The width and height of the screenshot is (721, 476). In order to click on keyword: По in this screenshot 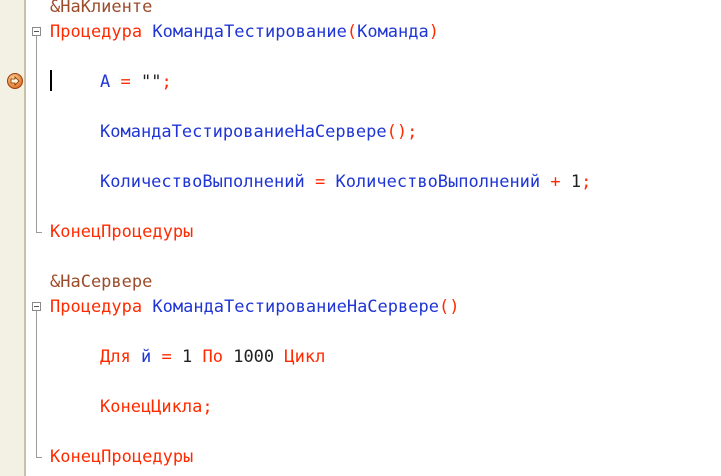, I will do `click(212, 357)`.